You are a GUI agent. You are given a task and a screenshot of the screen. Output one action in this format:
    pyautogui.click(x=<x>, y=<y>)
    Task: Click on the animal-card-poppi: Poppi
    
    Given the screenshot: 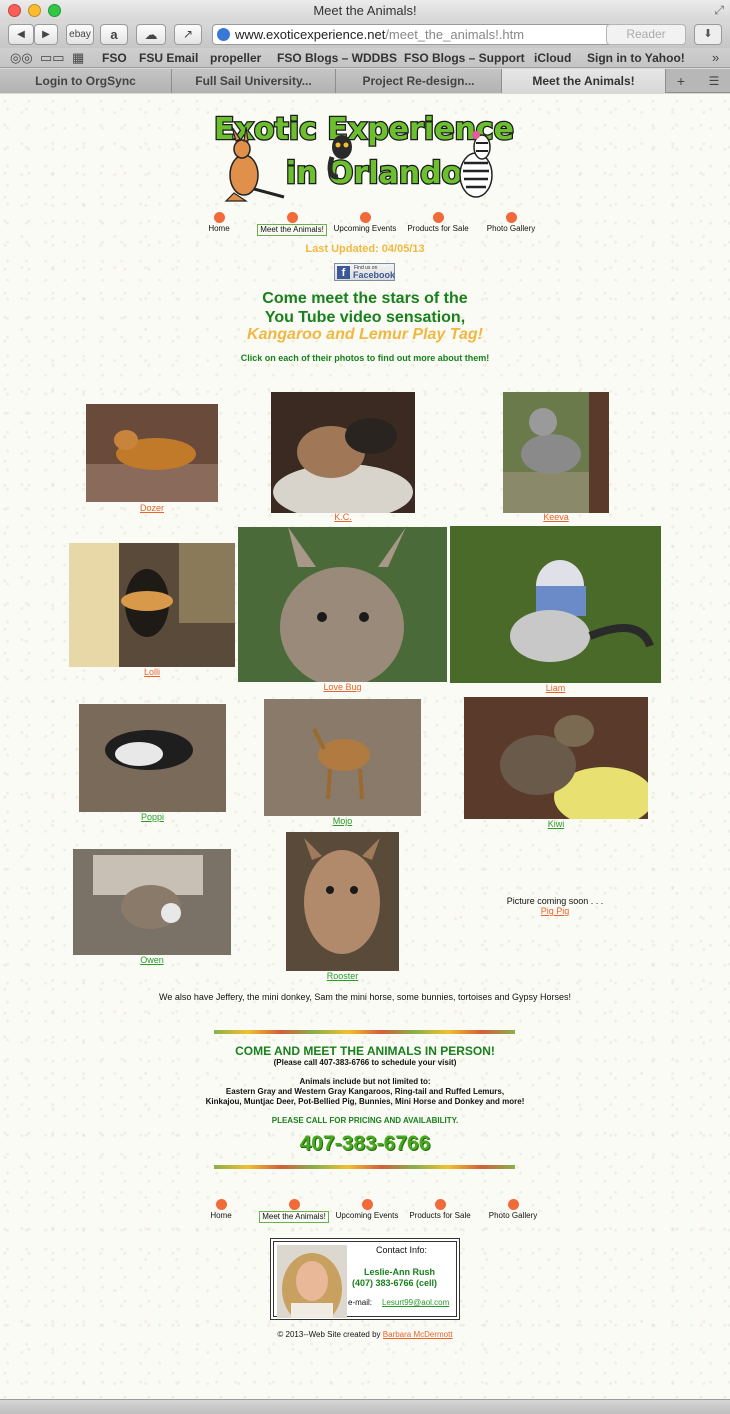 What is the action you would take?
    pyautogui.click(x=152, y=764)
    